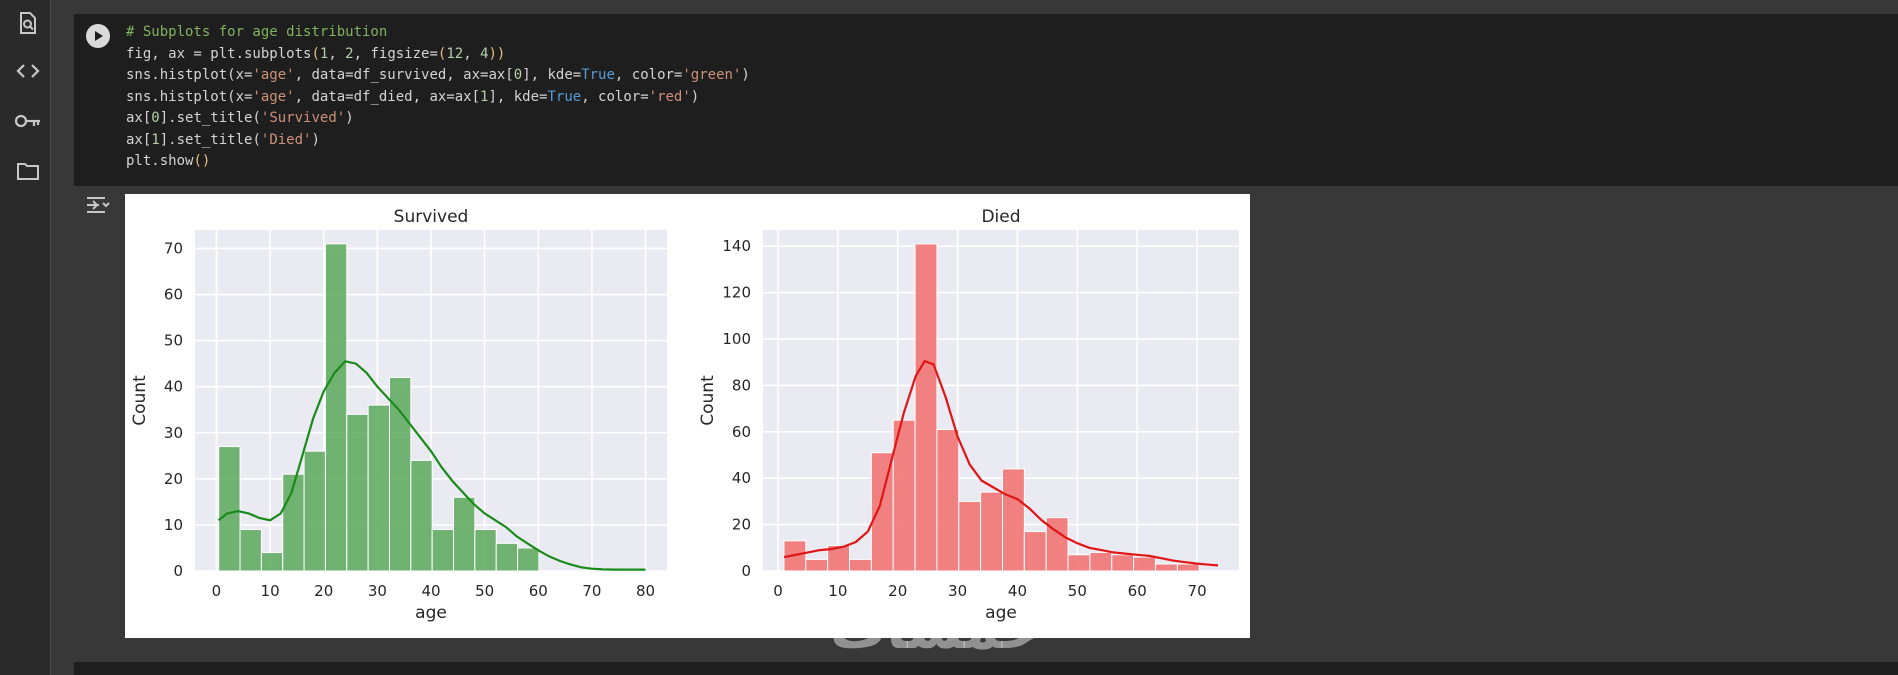 The height and width of the screenshot is (675, 1898). What do you see at coordinates (28, 121) in the screenshot?
I see `key-icon` at bounding box center [28, 121].